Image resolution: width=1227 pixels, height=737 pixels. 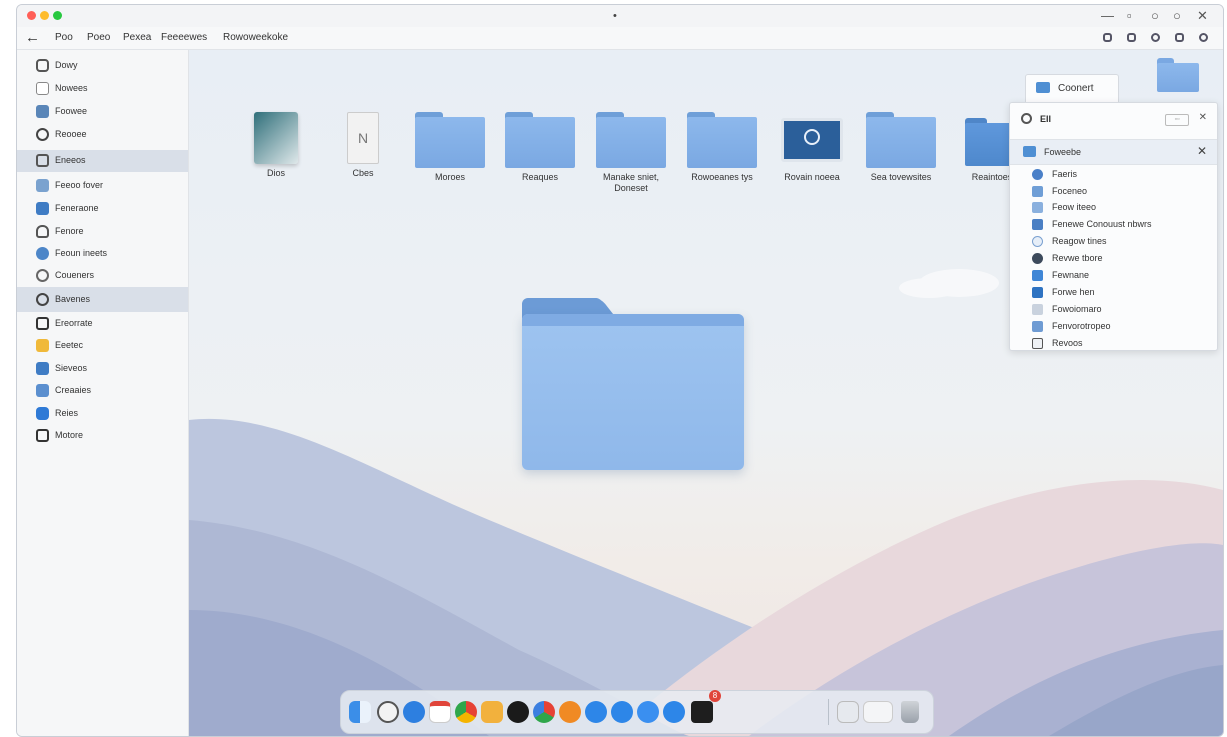 What do you see at coordinates (1079, 241) in the screenshot?
I see `panel-item-label: Reagow tines` at bounding box center [1079, 241].